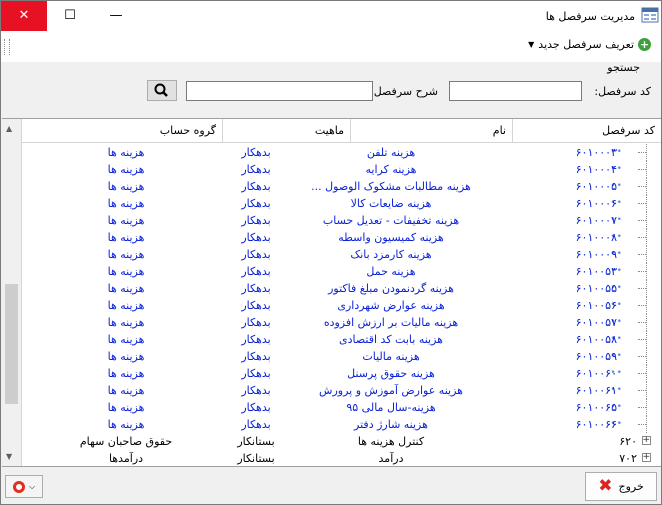 The width and height of the screenshot is (662, 505). What do you see at coordinates (341, 458) in the screenshot?
I see `table-row: +۷۰۲ درآمد بستانکار درآمدها` at bounding box center [341, 458].